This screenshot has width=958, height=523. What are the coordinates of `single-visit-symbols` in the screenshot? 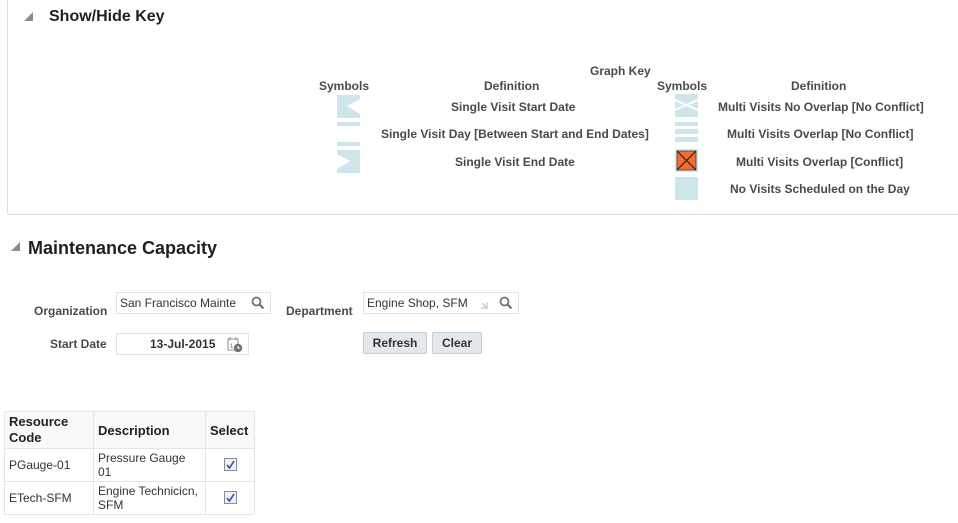 It's located at (348, 134).